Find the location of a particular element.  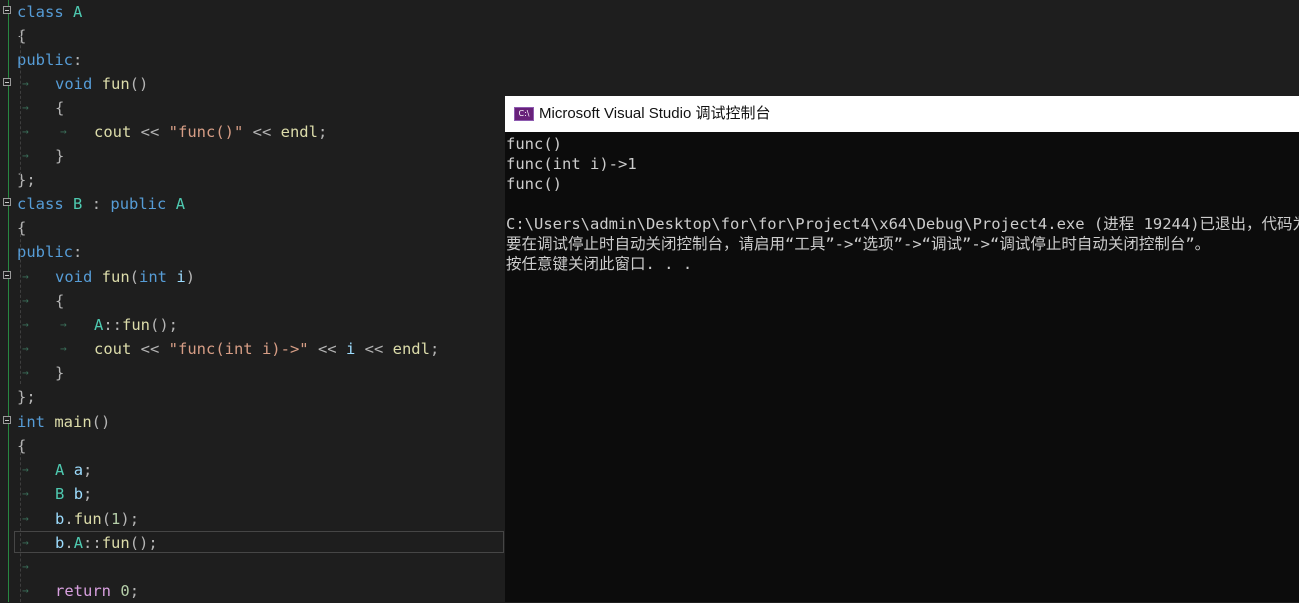

code-line: → → cout << "func(int i)->" << i << endl; is located at coordinates (250, 349).